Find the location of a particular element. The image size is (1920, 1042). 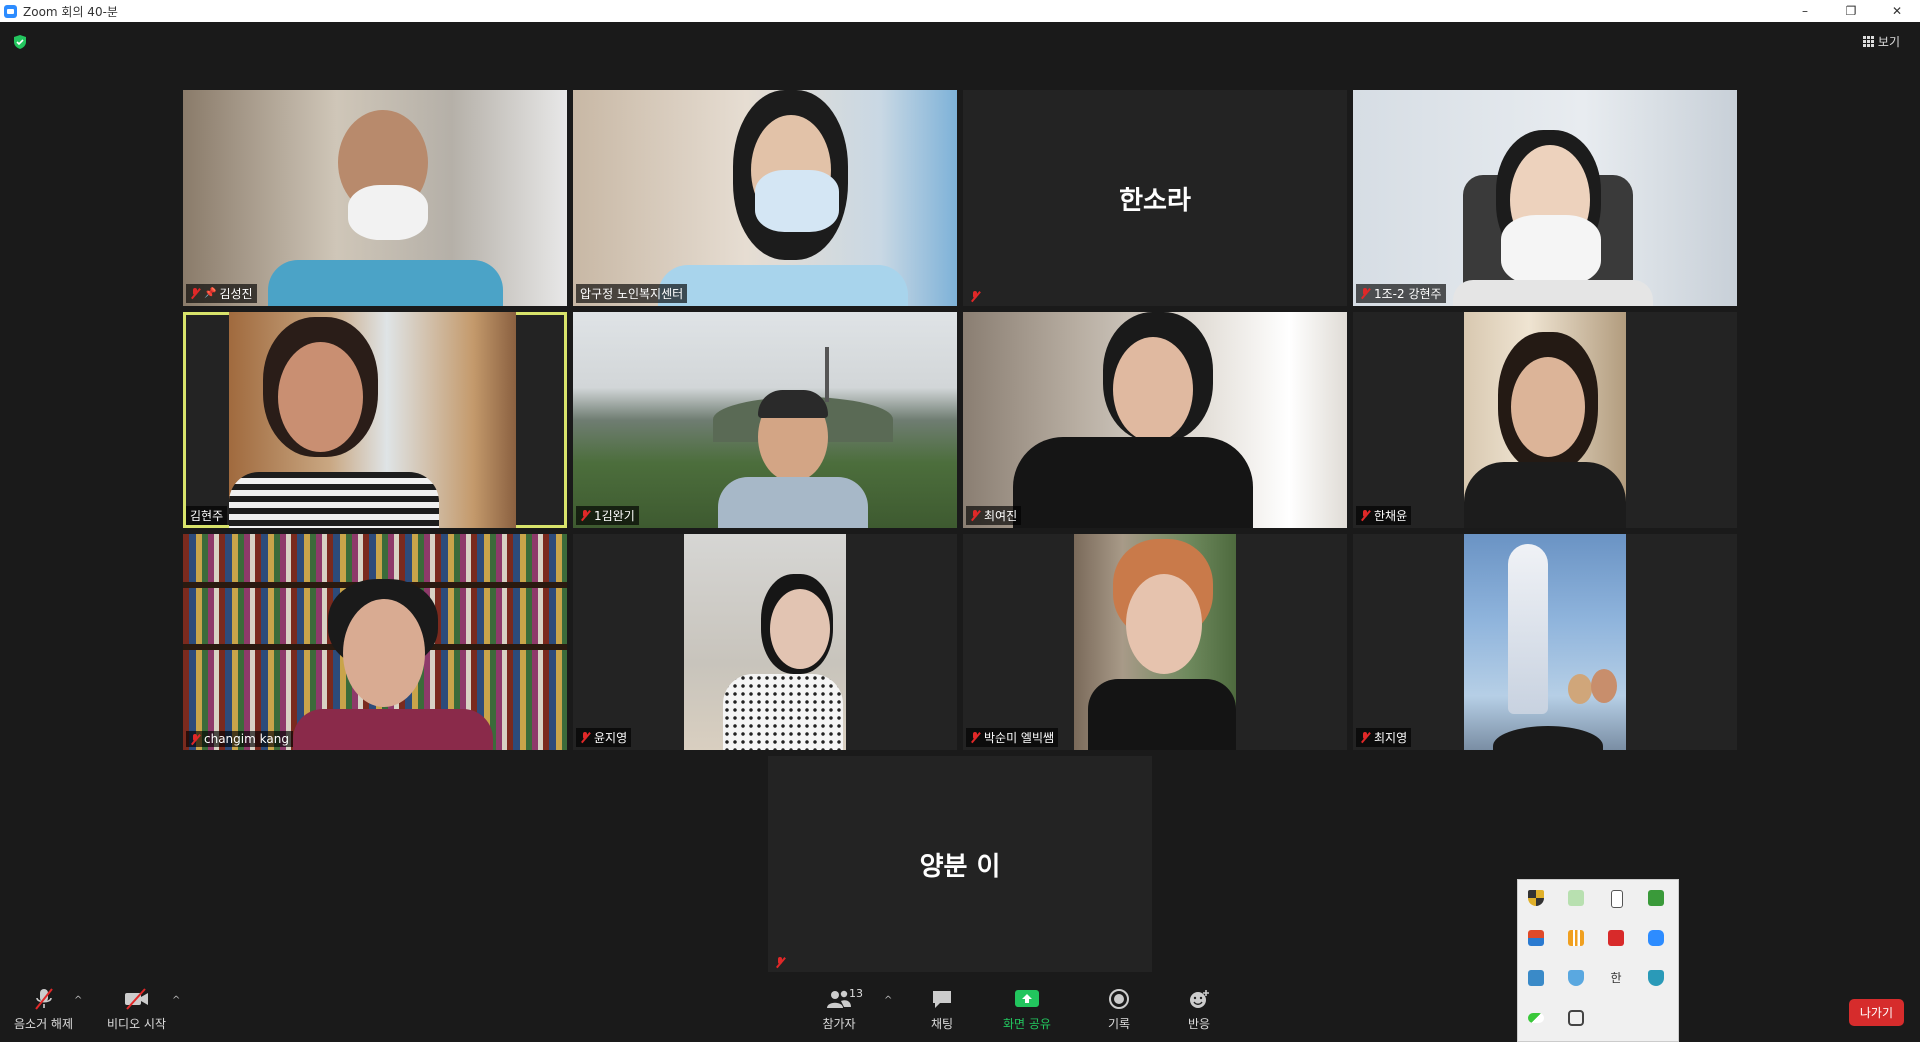

video-tile: changim kang is located at coordinates (375, 642).